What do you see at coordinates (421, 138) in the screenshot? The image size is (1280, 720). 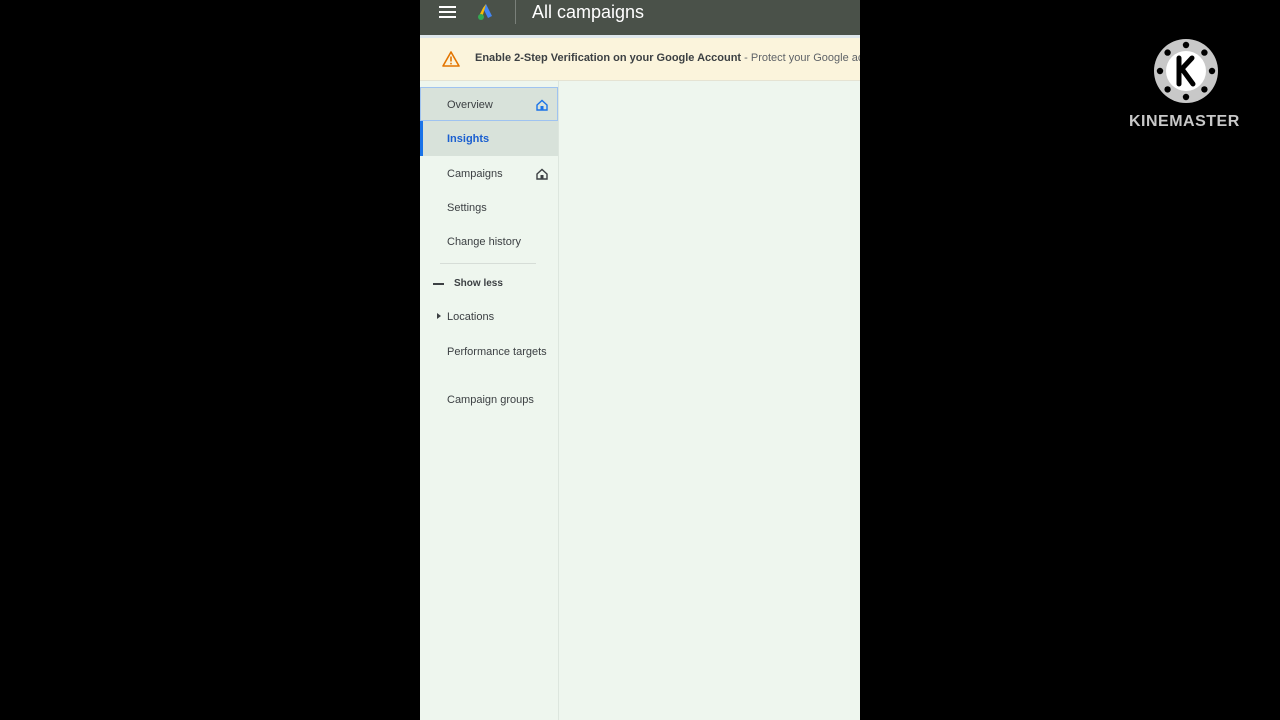 I see `selected-indicator` at bounding box center [421, 138].